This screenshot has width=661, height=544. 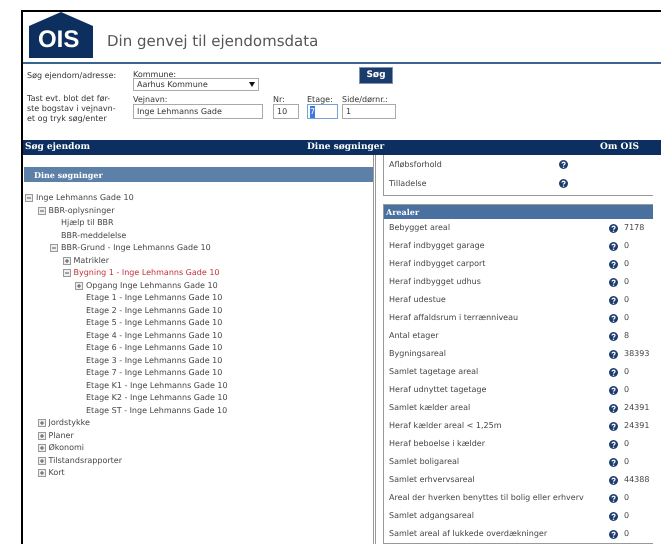 I want to click on area-label: Samlet erhvervsareal, so click(x=432, y=480).